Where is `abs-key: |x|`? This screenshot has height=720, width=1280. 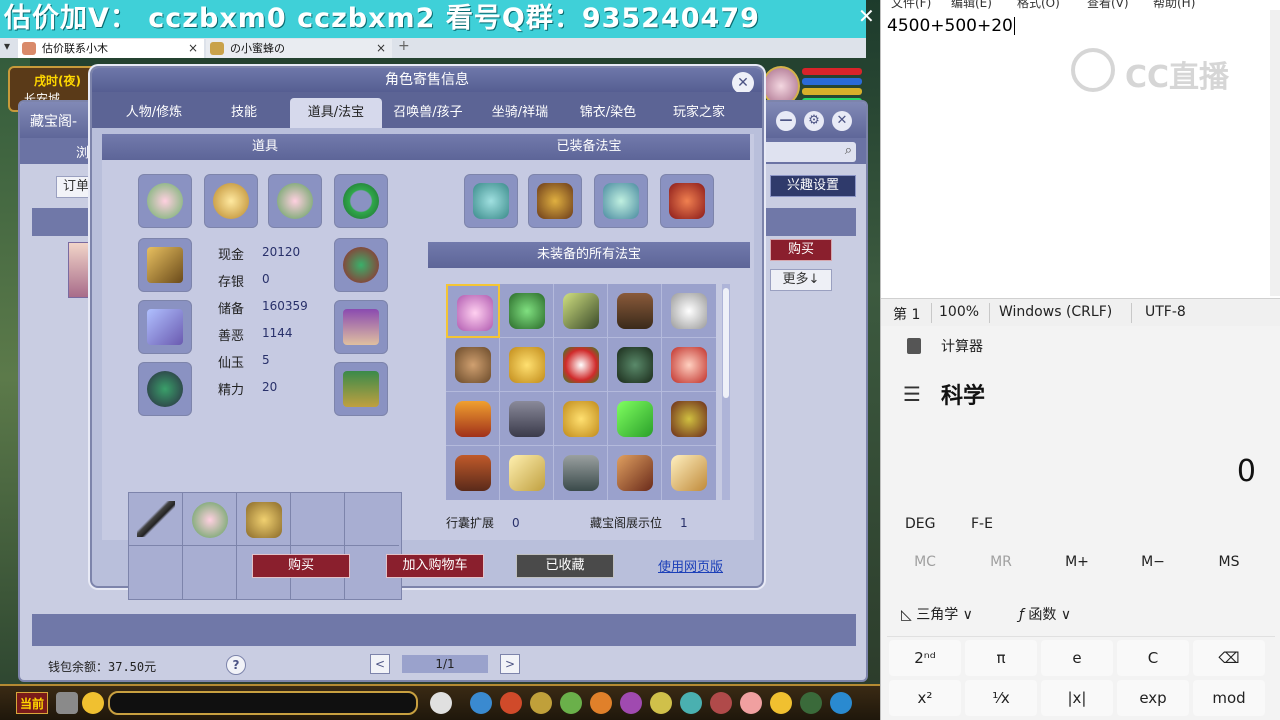 abs-key: |x| is located at coordinates (1077, 698).